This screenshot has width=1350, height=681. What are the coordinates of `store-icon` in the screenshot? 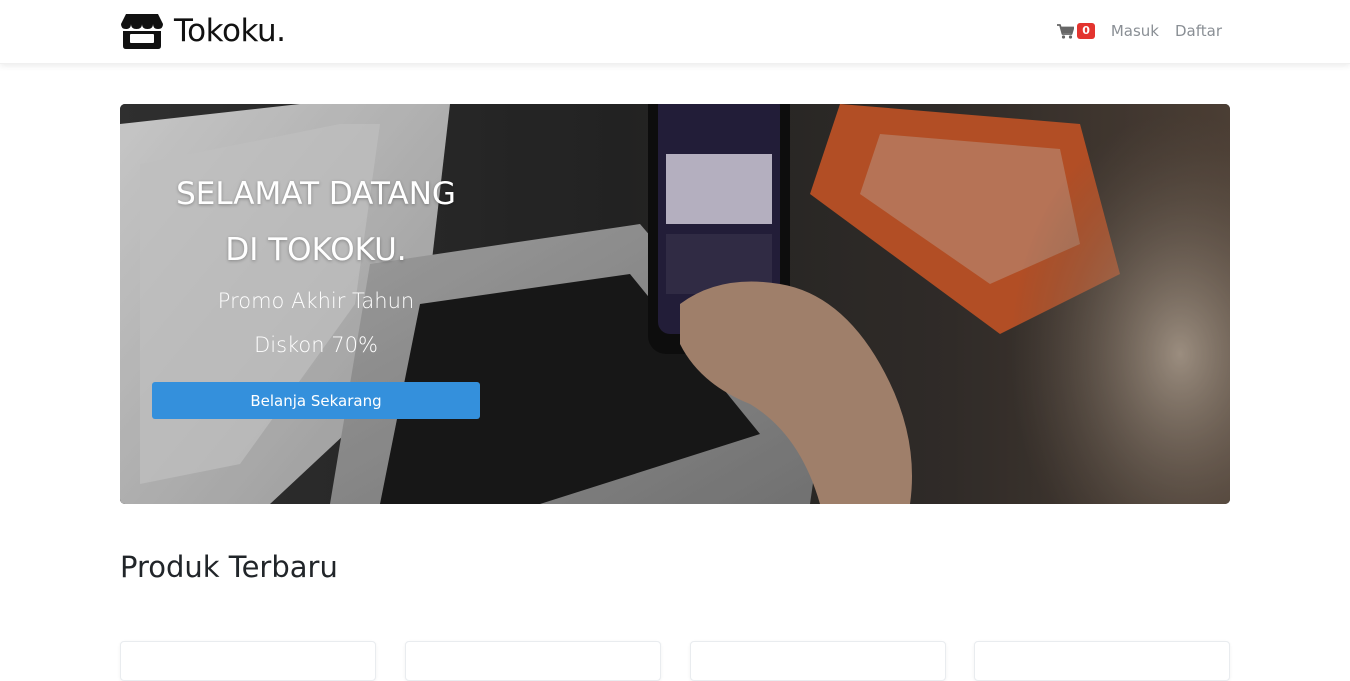 It's located at (142, 31).